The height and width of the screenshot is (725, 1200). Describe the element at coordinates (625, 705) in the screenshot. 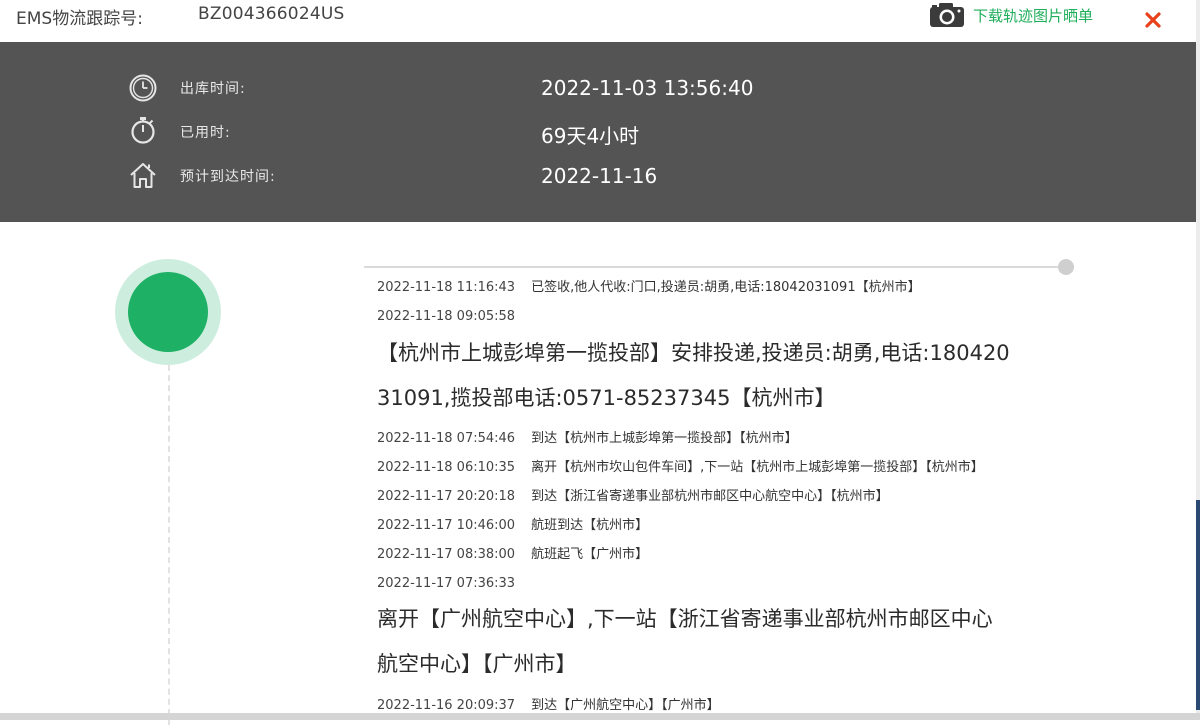

I see `event-desc: 到达【广州航空中心】【广州市】` at that location.